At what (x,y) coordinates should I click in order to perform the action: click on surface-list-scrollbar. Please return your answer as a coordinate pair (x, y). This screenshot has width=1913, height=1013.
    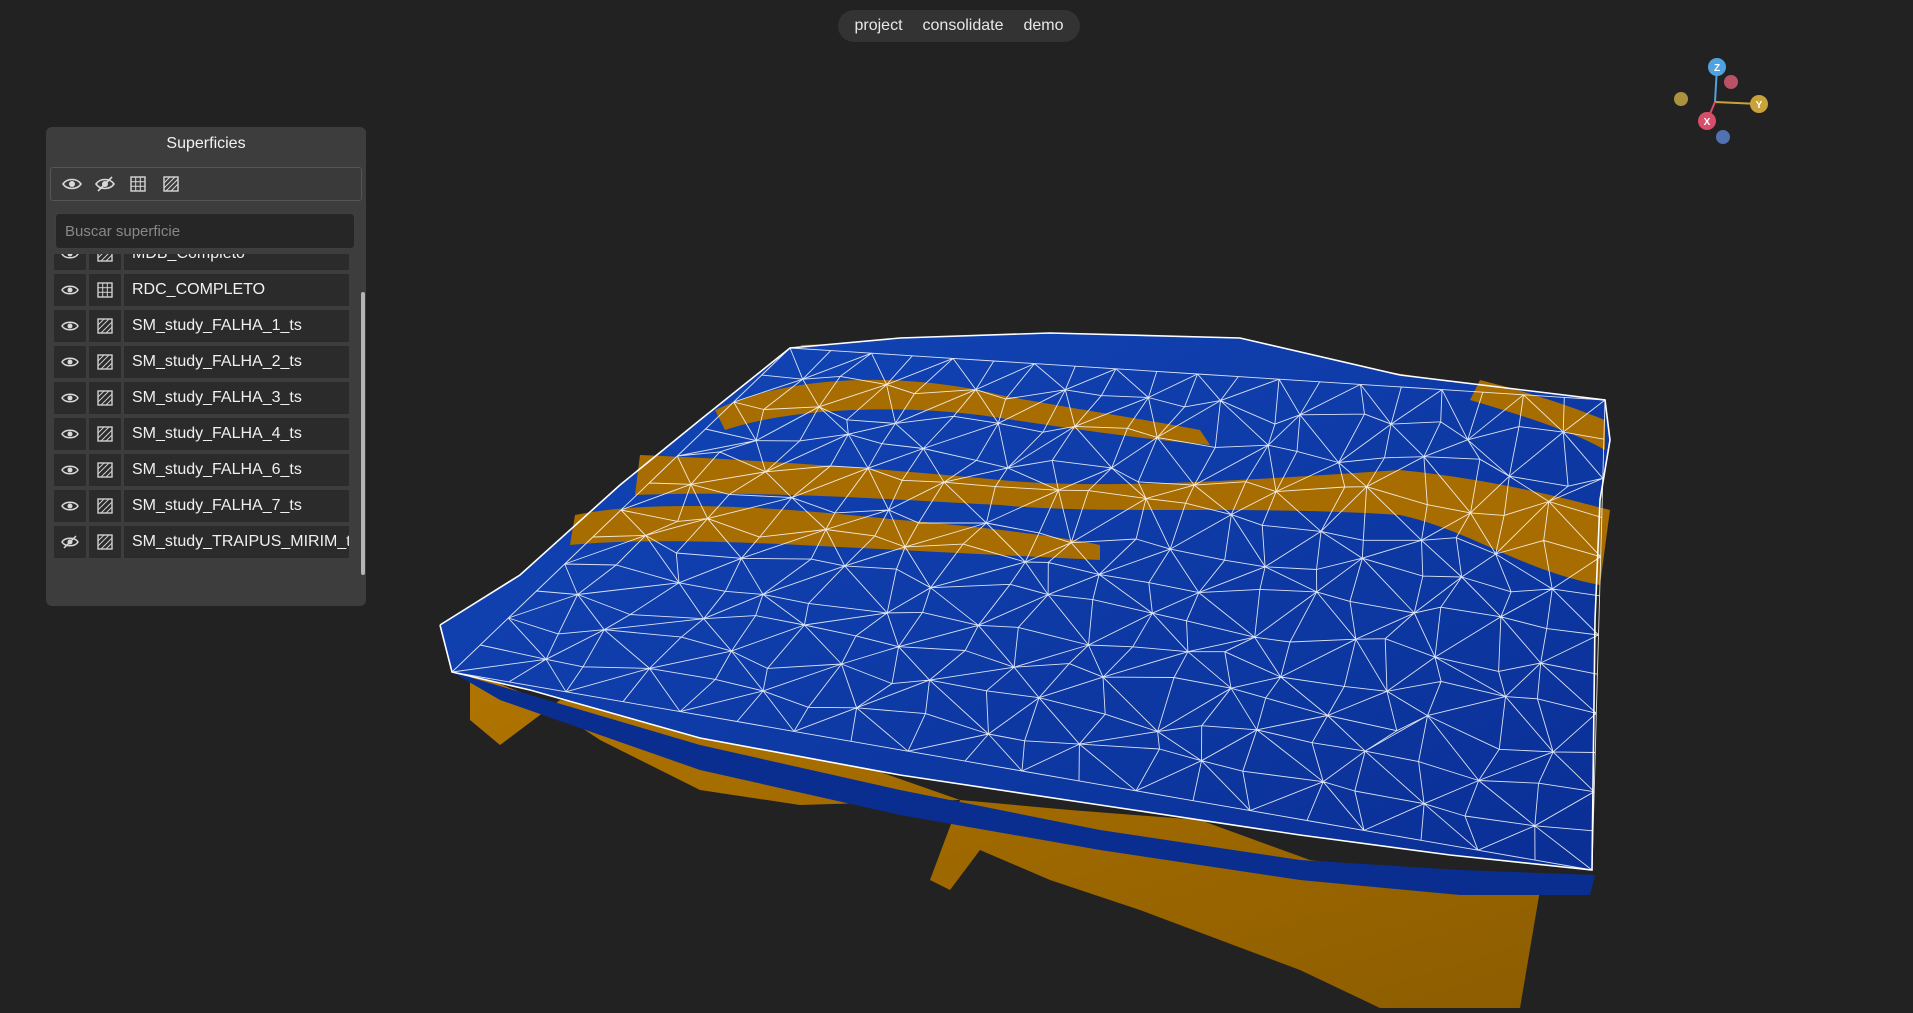
    Looking at the image, I should click on (363, 415).